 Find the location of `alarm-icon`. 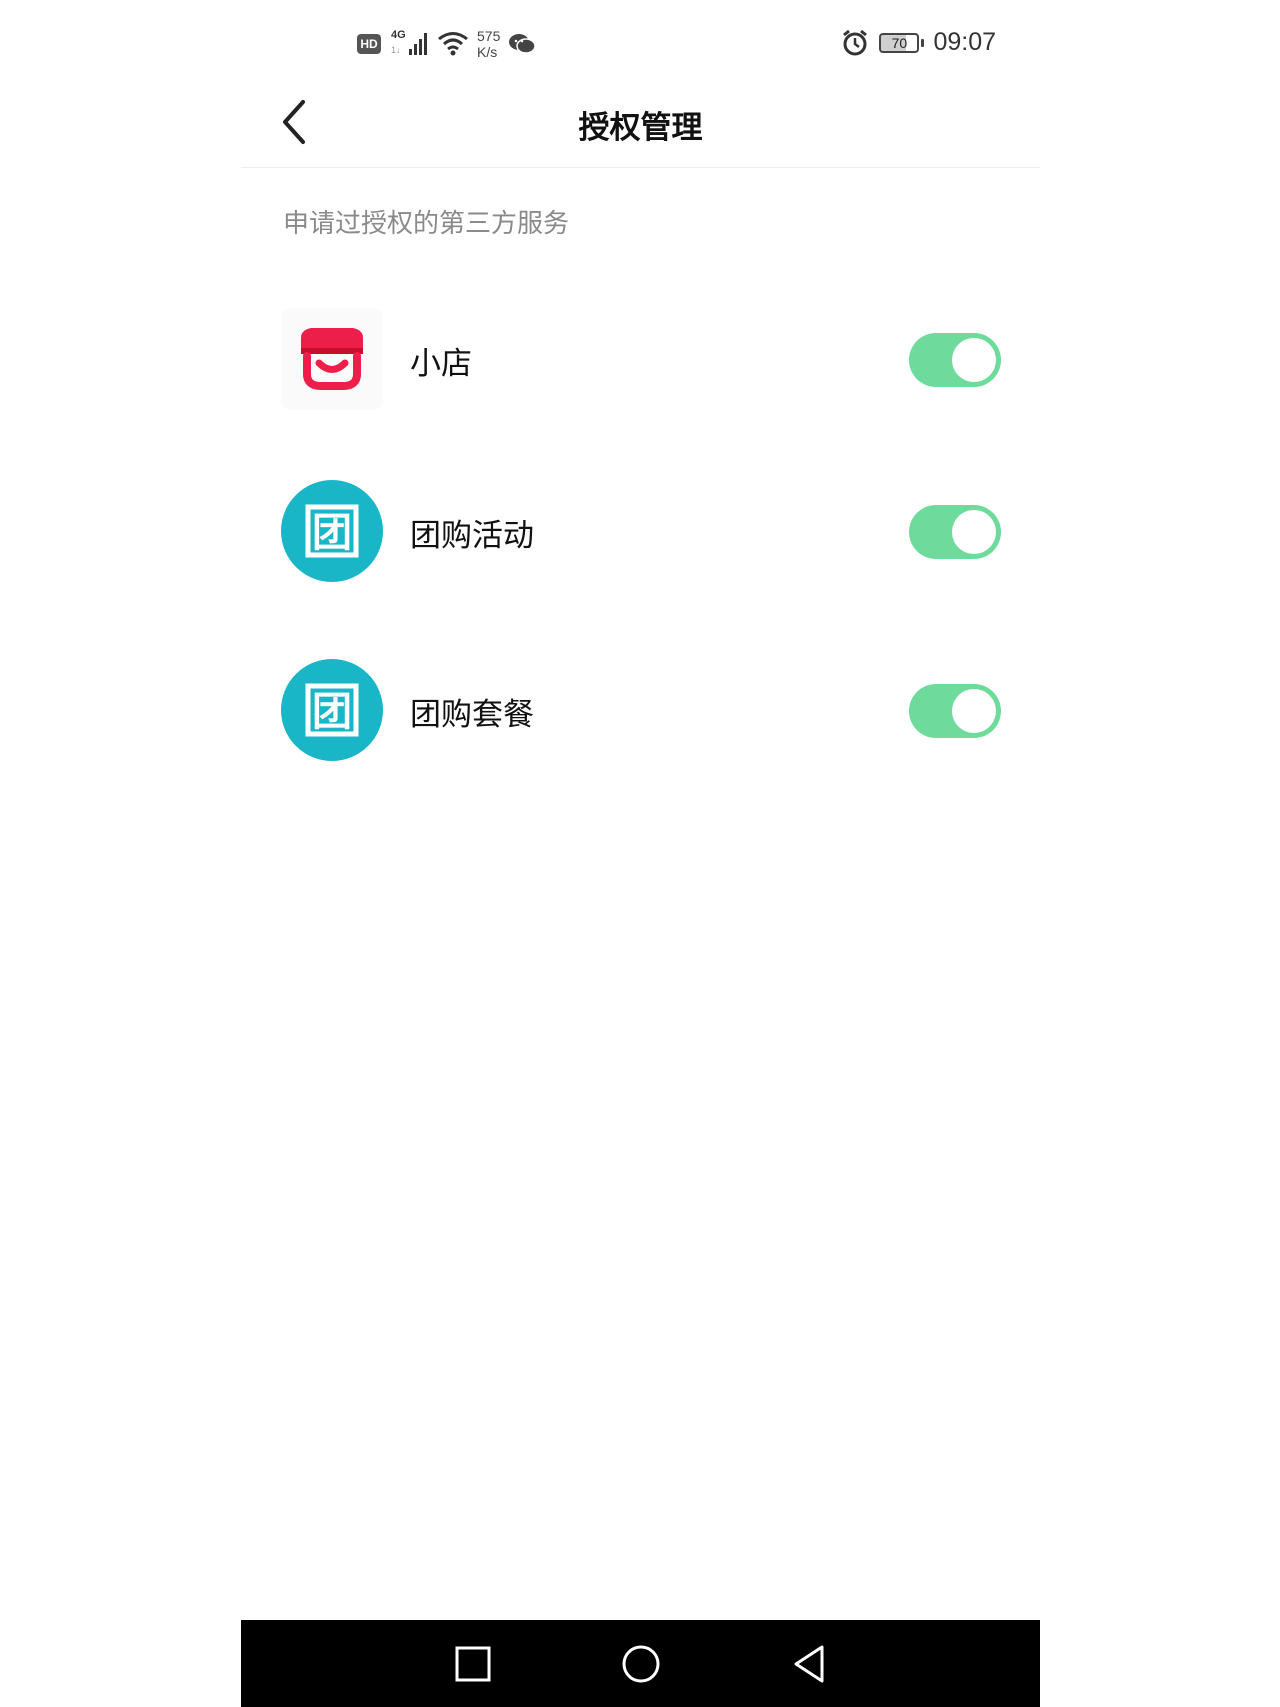

alarm-icon is located at coordinates (855, 42).